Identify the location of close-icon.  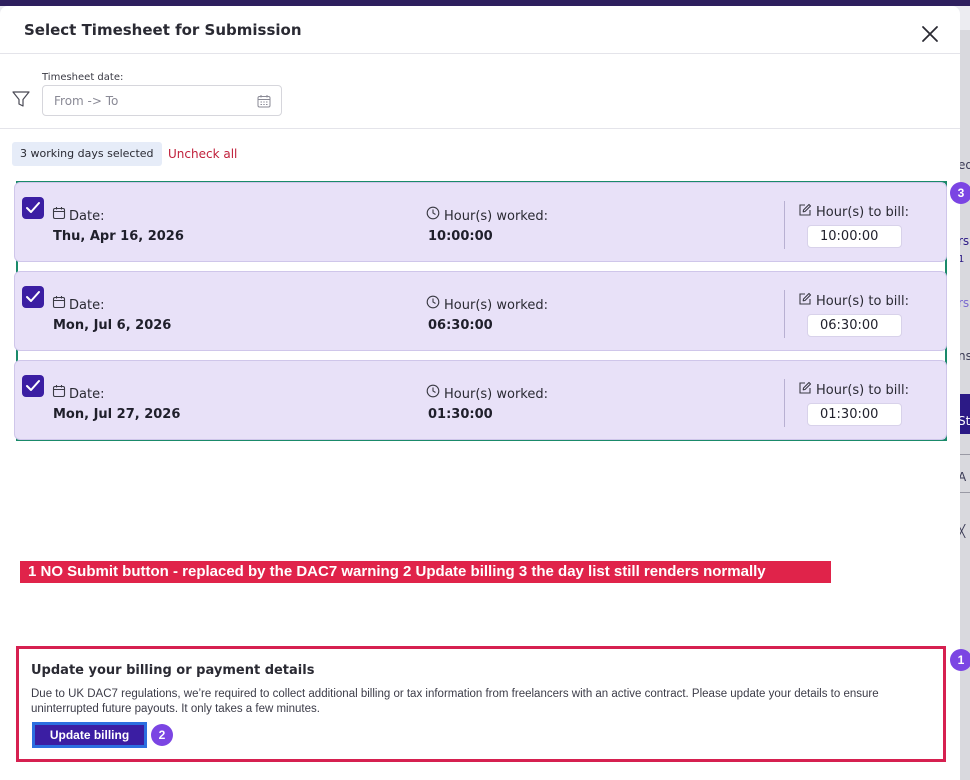
(930, 34).